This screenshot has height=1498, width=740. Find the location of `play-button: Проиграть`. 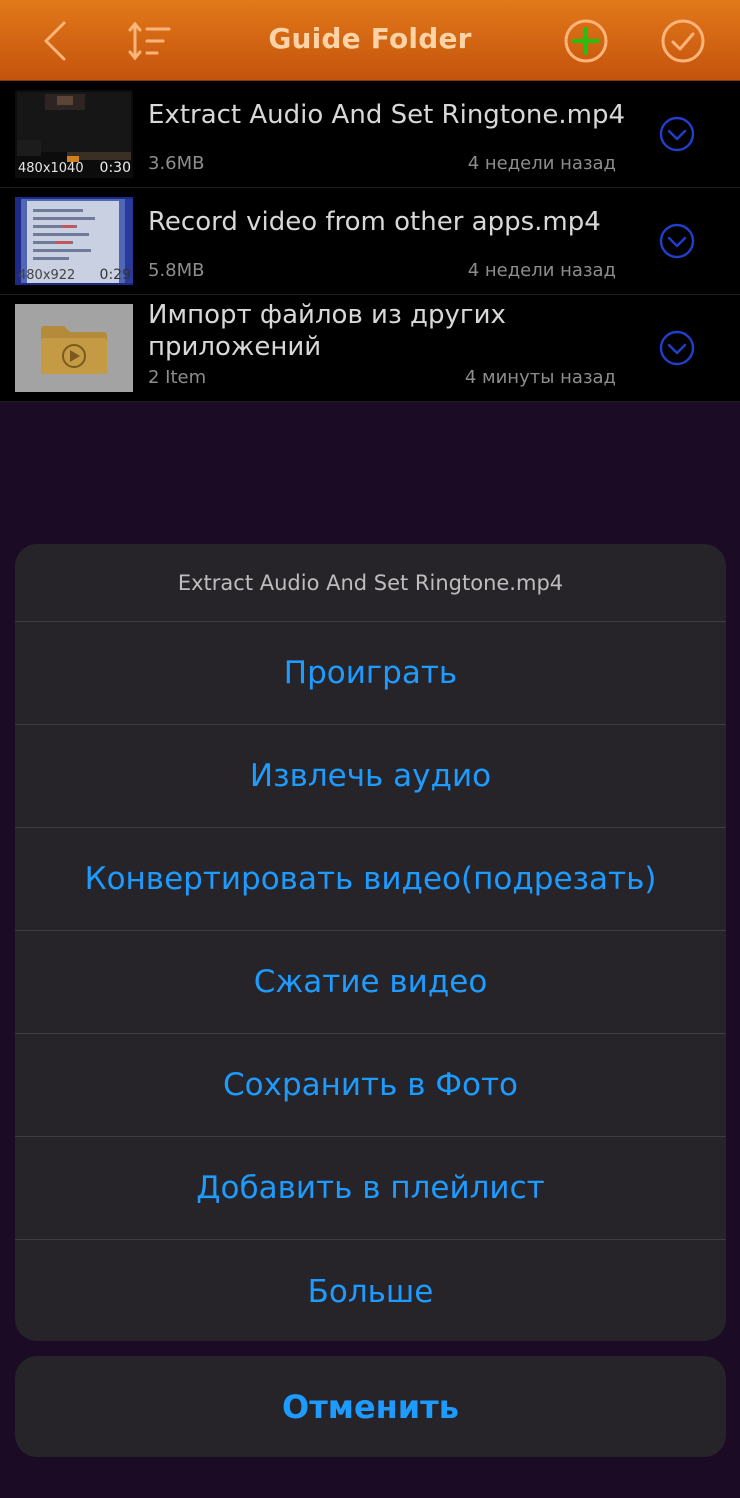

play-button: Проиграть is located at coordinates (370, 673).